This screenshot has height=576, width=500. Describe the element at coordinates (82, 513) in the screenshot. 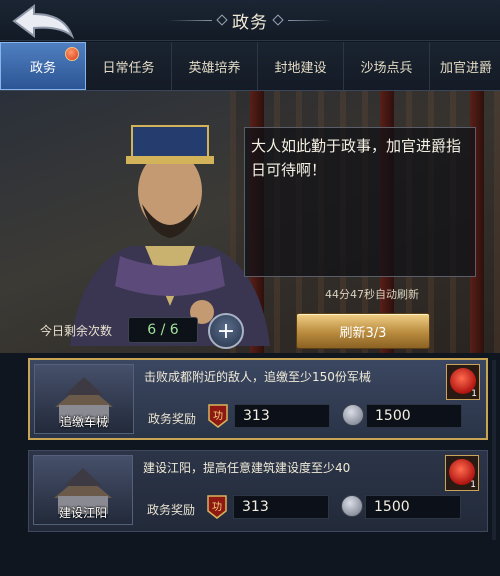

I see `task-image-label: 建设江阳` at that location.